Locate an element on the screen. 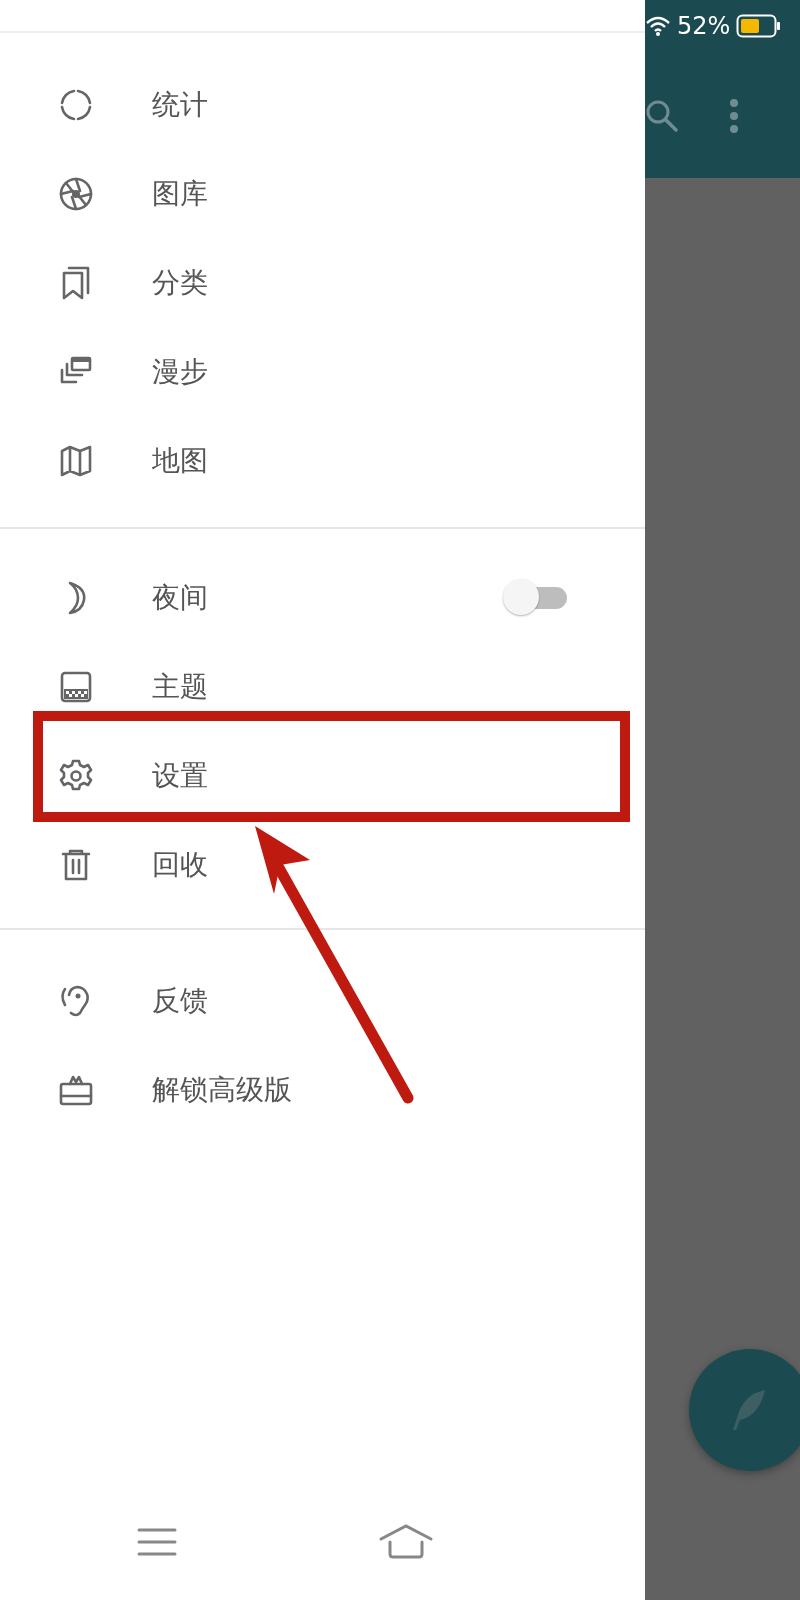  menu-icon is located at coordinates (157, 1542).